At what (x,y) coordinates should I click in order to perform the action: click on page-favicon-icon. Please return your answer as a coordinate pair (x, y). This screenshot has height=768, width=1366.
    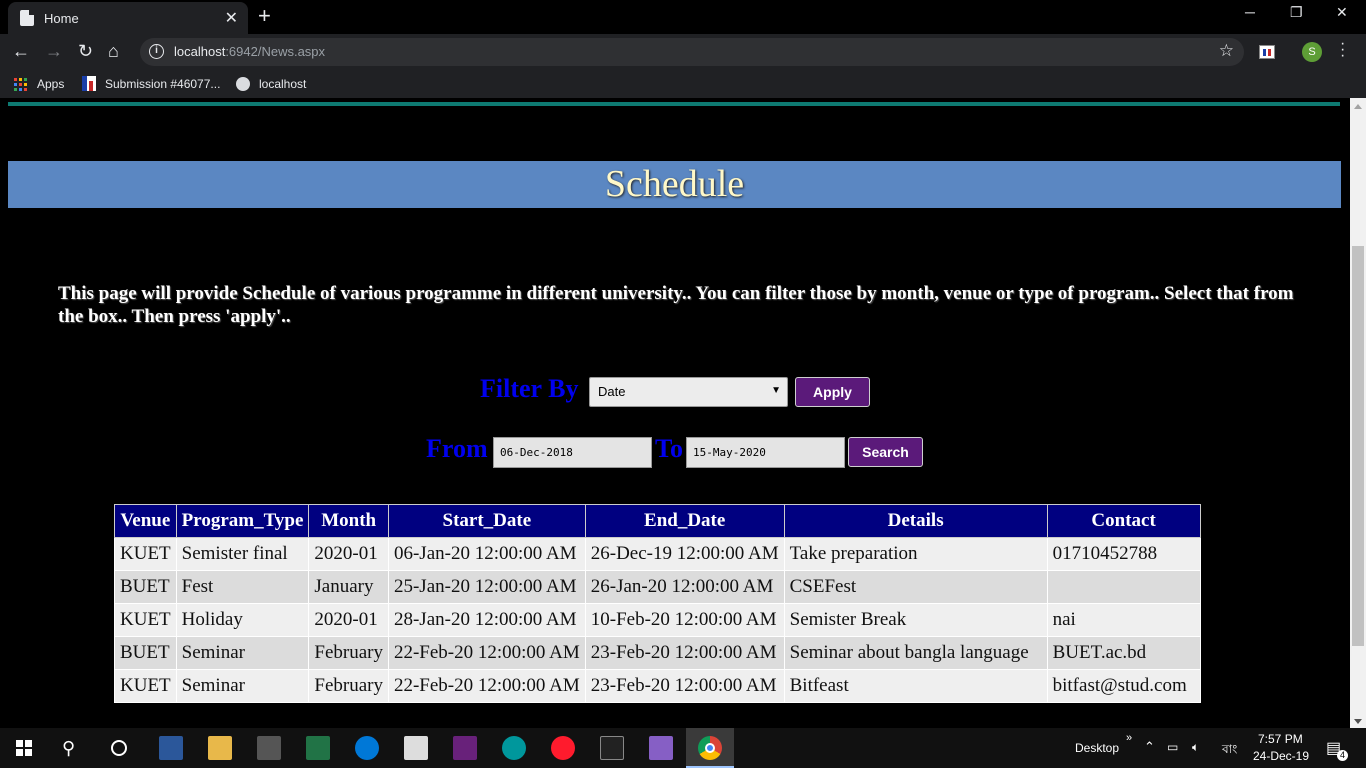
    Looking at the image, I should click on (27, 18).